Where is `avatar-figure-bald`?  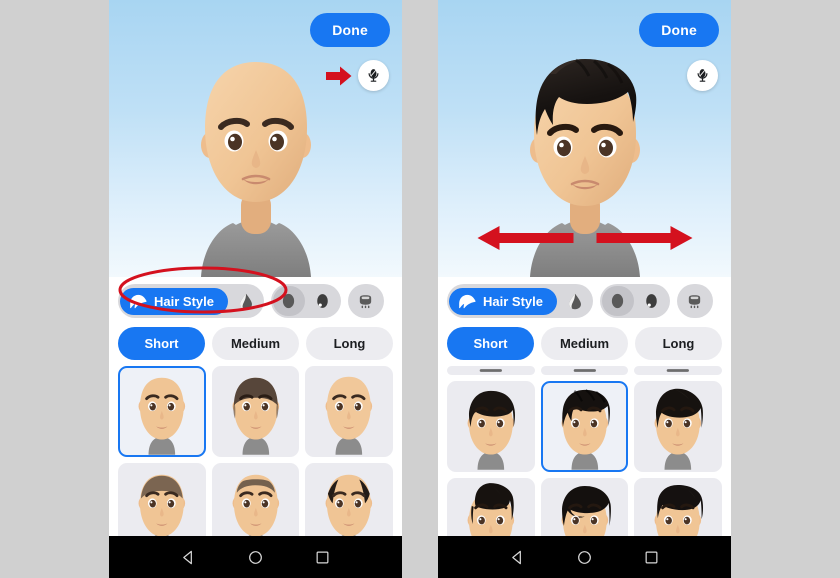
avatar-figure-bald is located at coordinates (256, 159).